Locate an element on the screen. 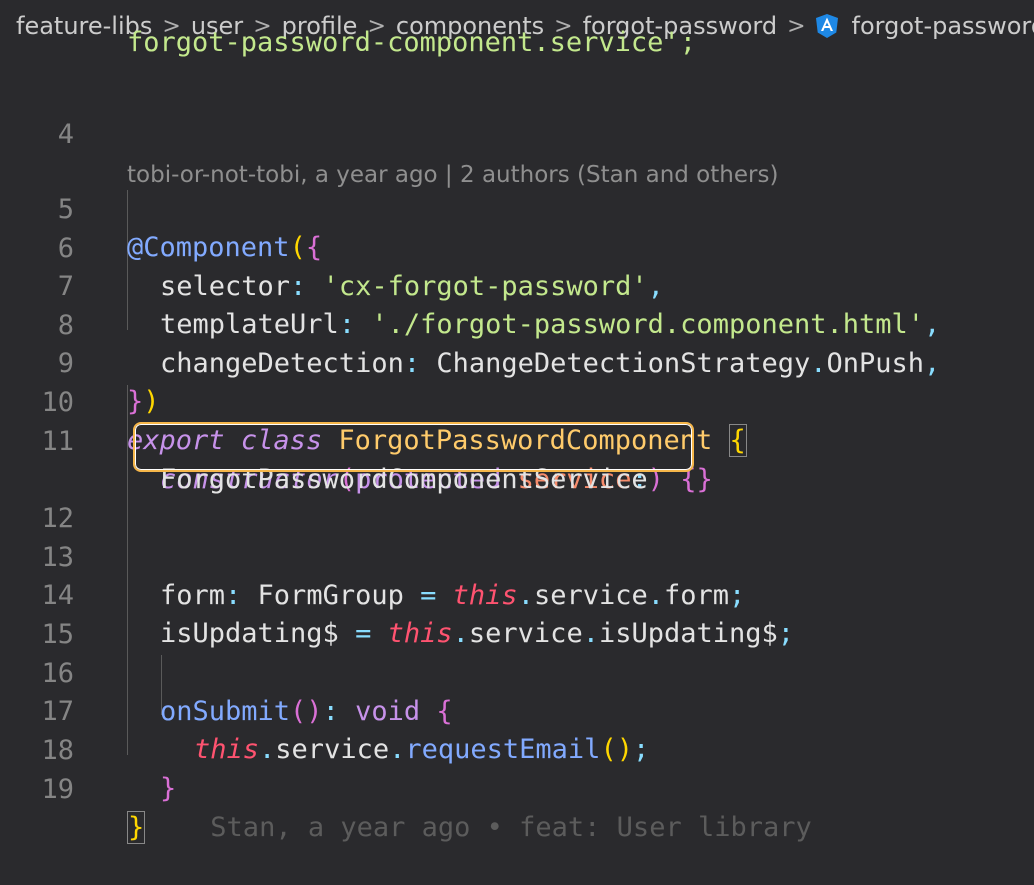 The width and height of the screenshot is (1034, 885). code-line: 12 is located at coordinates (517, 498).